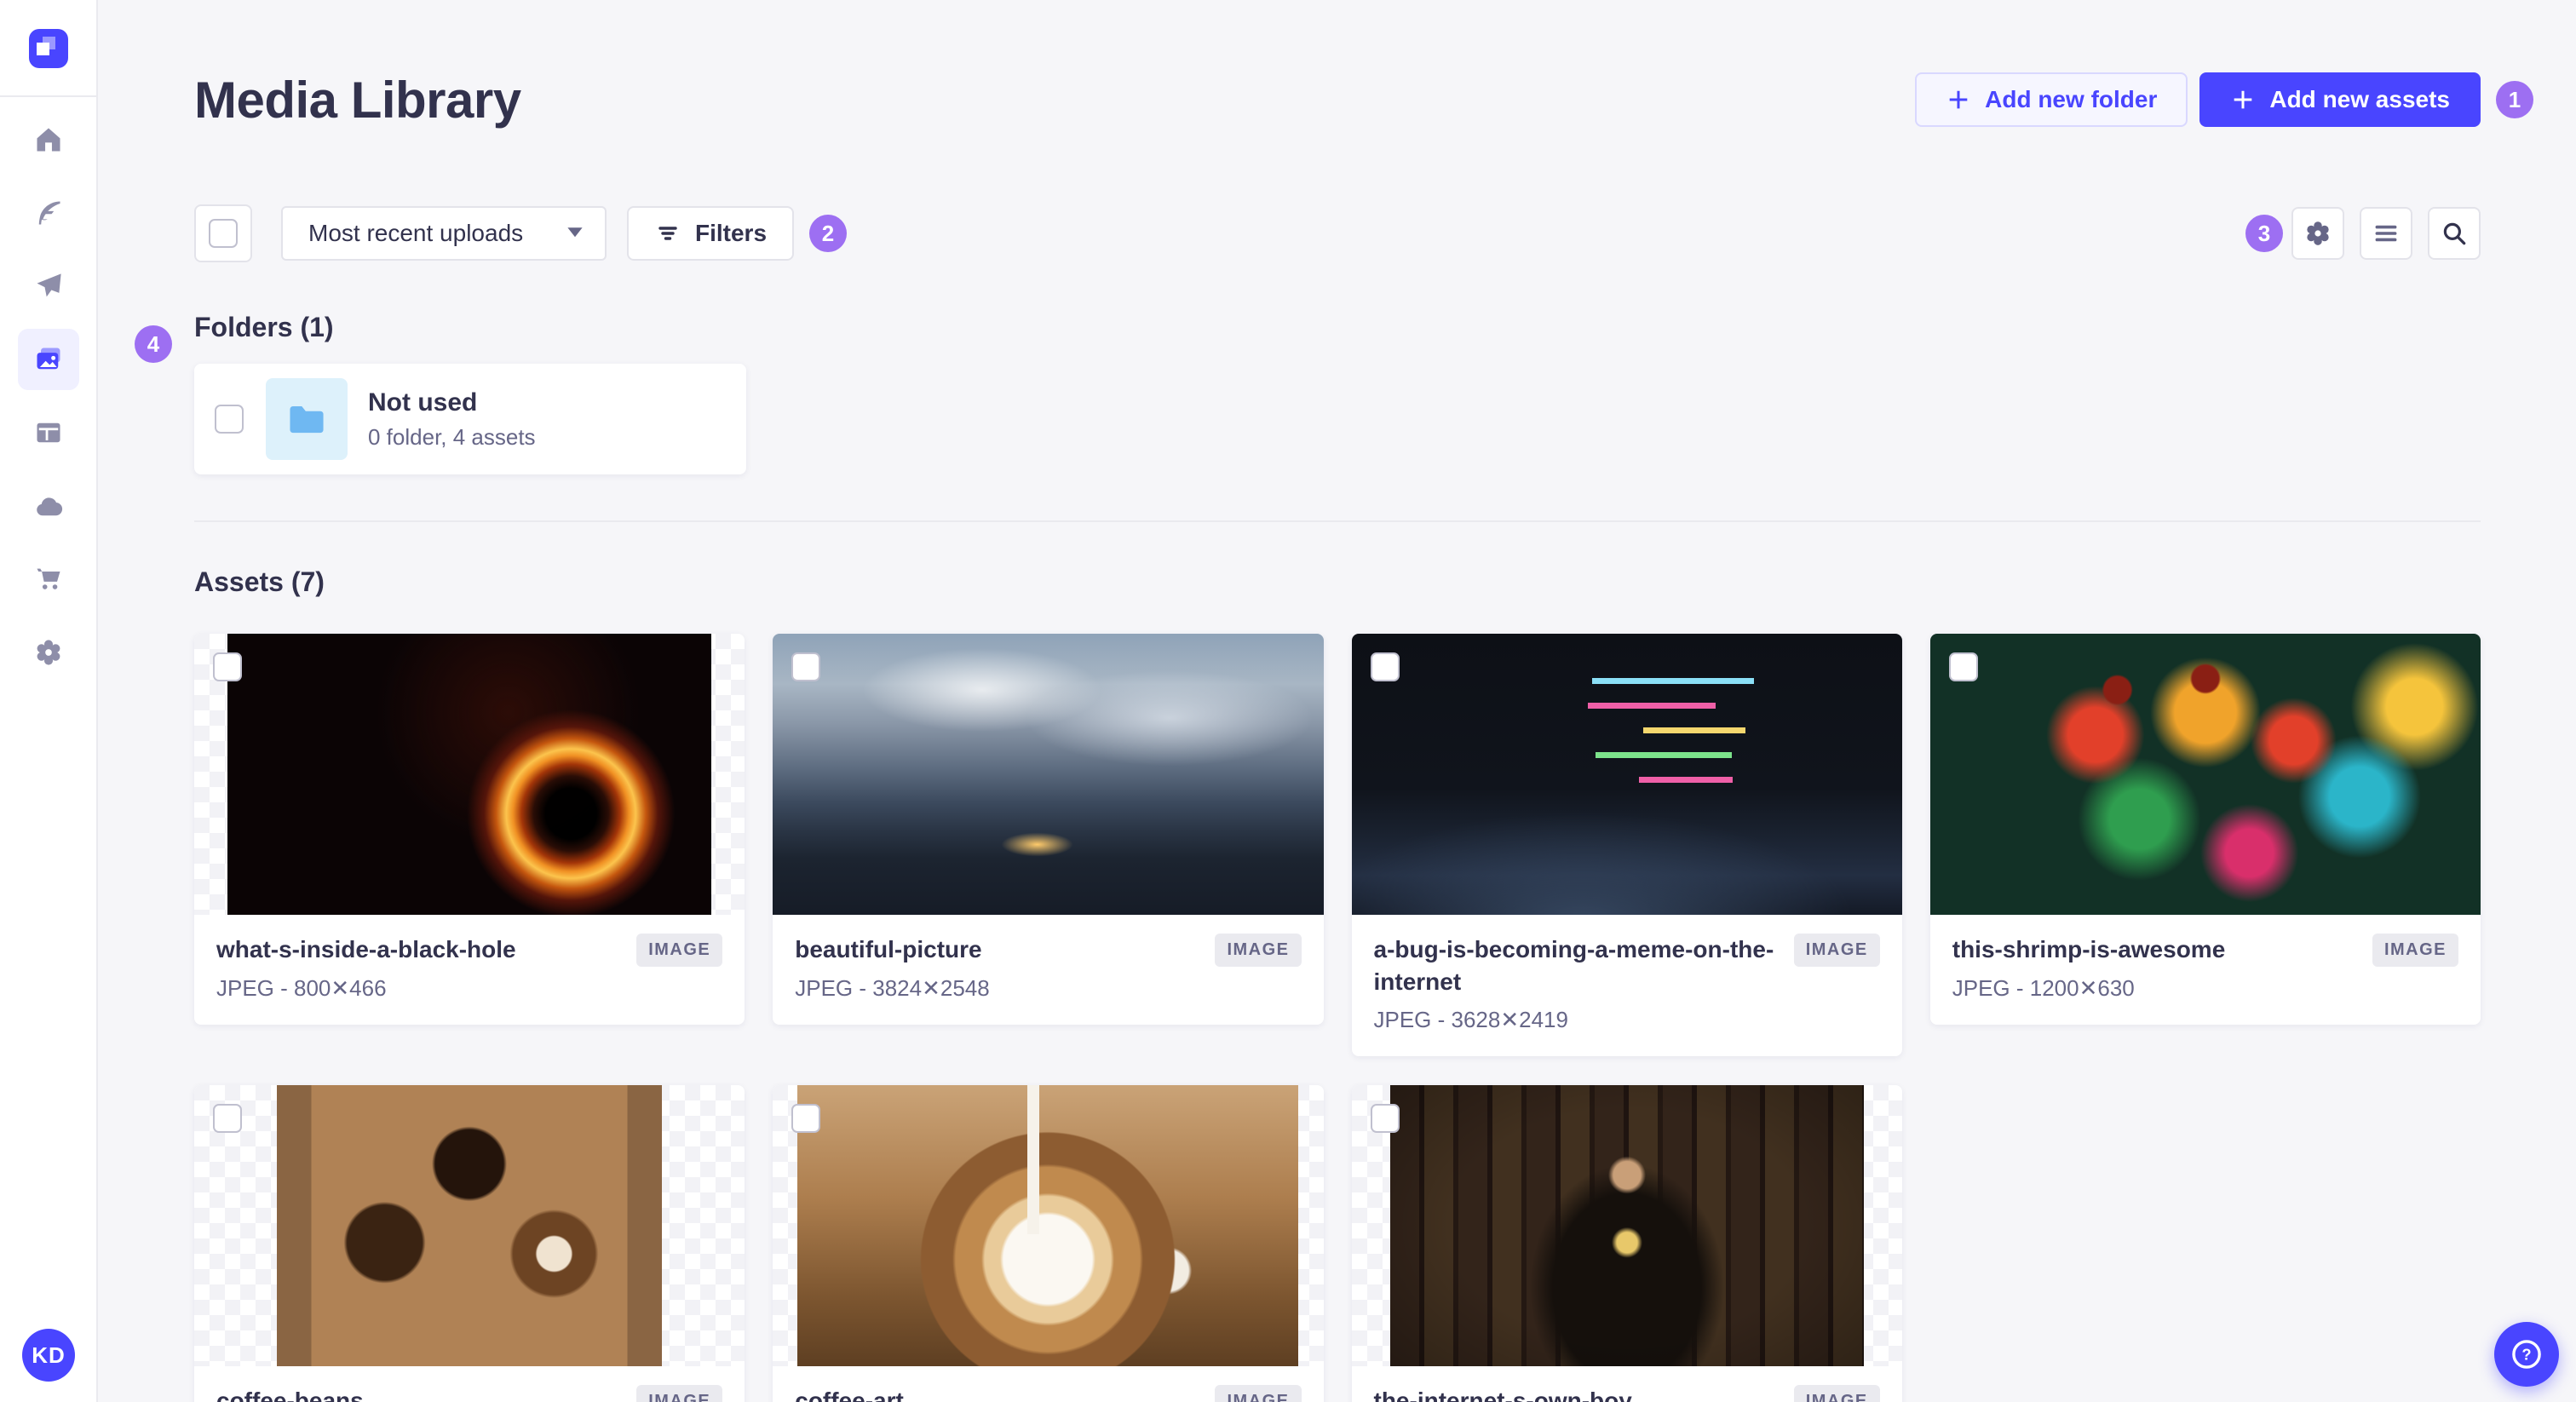 The height and width of the screenshot is (1402, 2576). Describe the element at coordinates (1503, 1395) in the screenshot. I see `asset-title: the-internet-s-own-boy` at that location.